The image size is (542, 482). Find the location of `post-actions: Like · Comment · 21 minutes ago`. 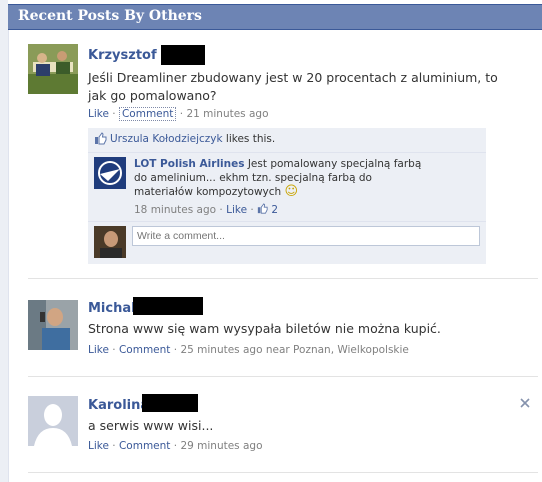

post-actions: Like · Comment · 21 minutes ago is located at coordinates (178, 114).